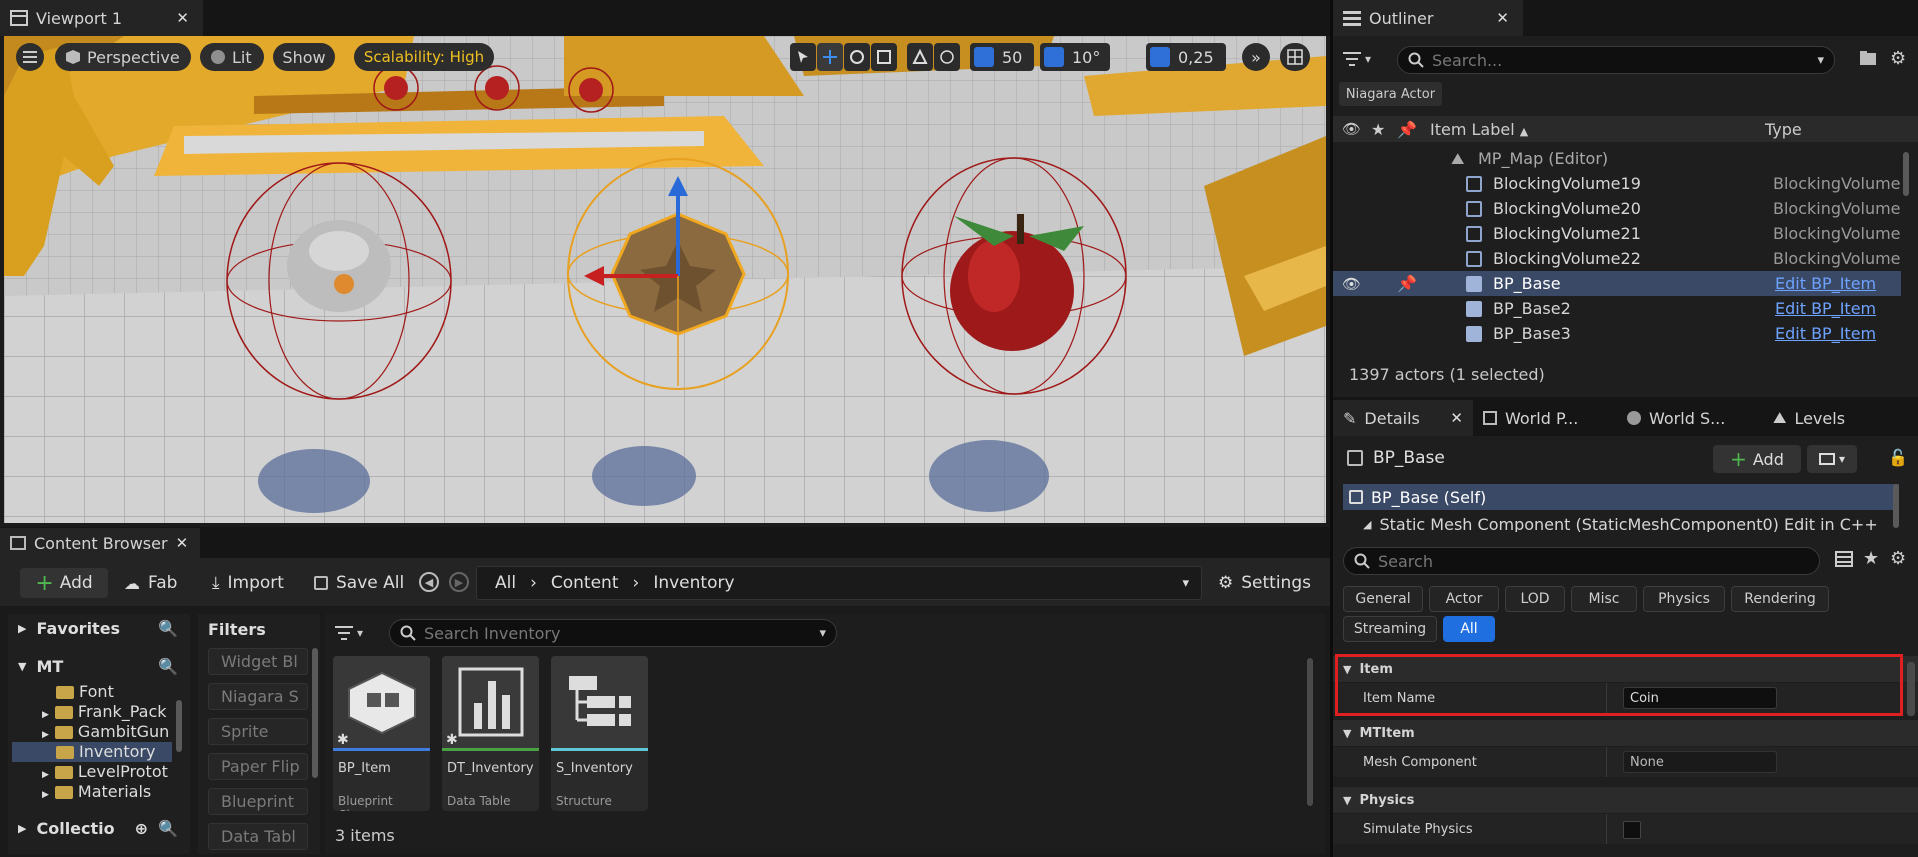 This screenshot has width=1918, height=857. What do you see at coordinates (1185, 583) in the screenshot?
I see `chevron-down-icon: ▾` at bounding box center [1185, 583].